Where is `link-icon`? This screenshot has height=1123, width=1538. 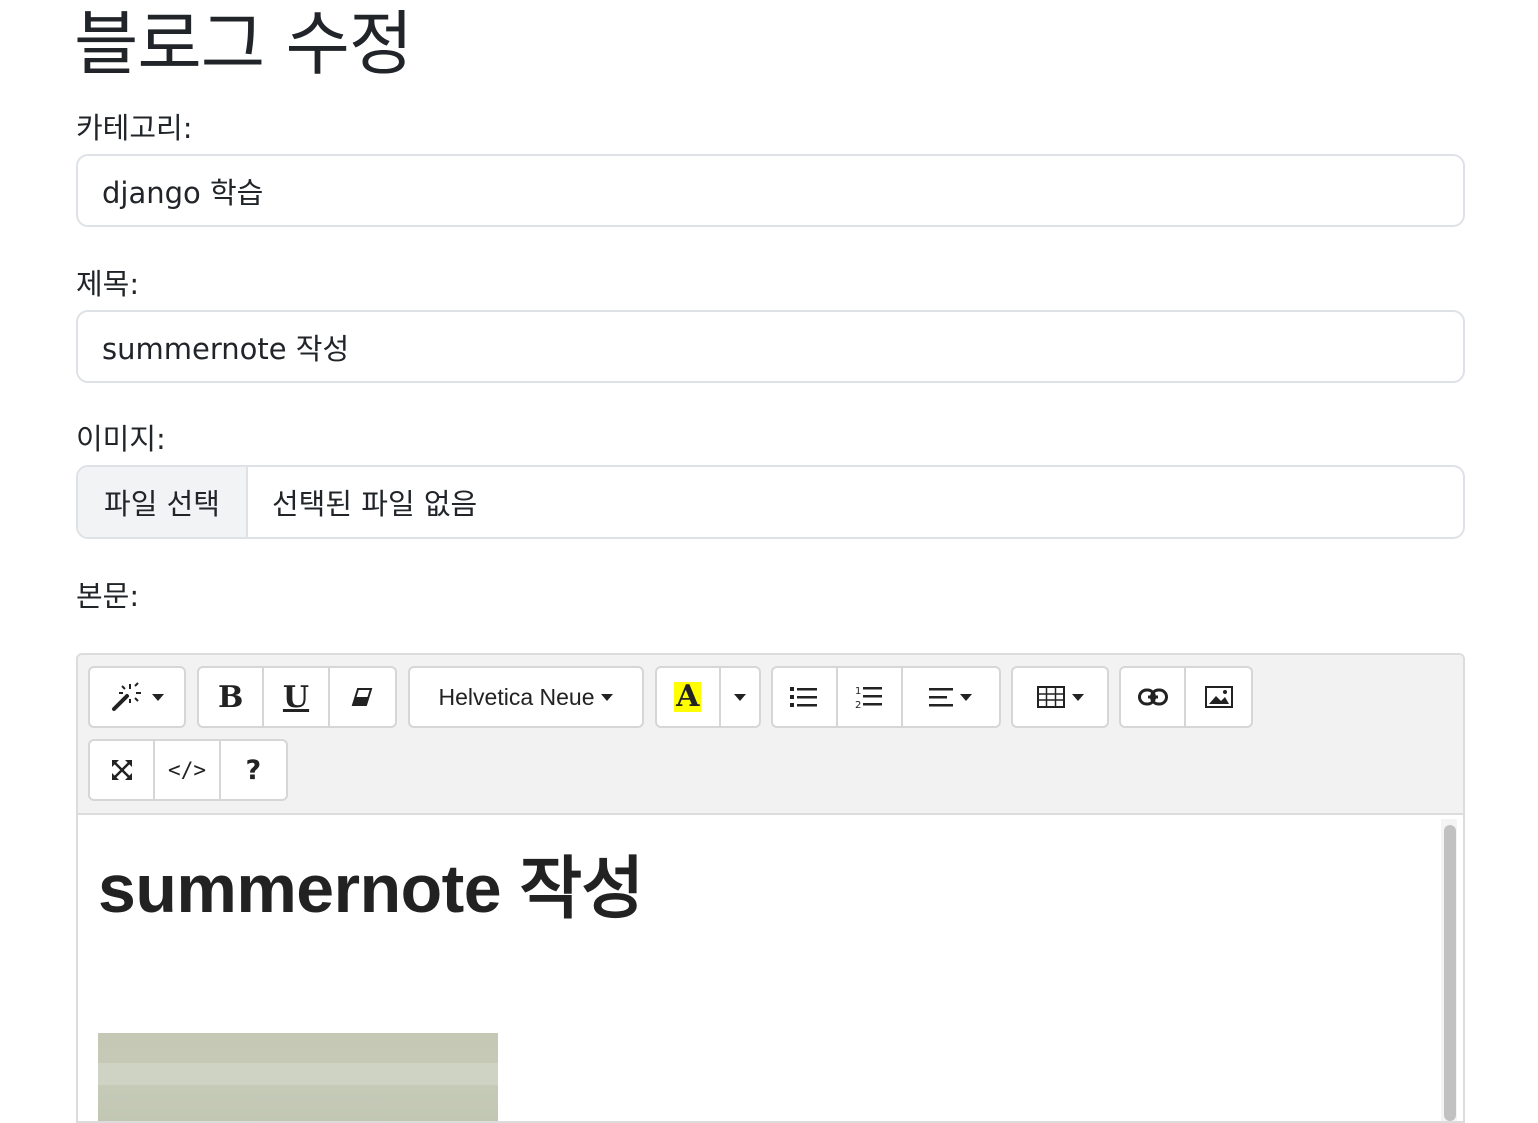 link-icon is located at coordinates (1152, 697).